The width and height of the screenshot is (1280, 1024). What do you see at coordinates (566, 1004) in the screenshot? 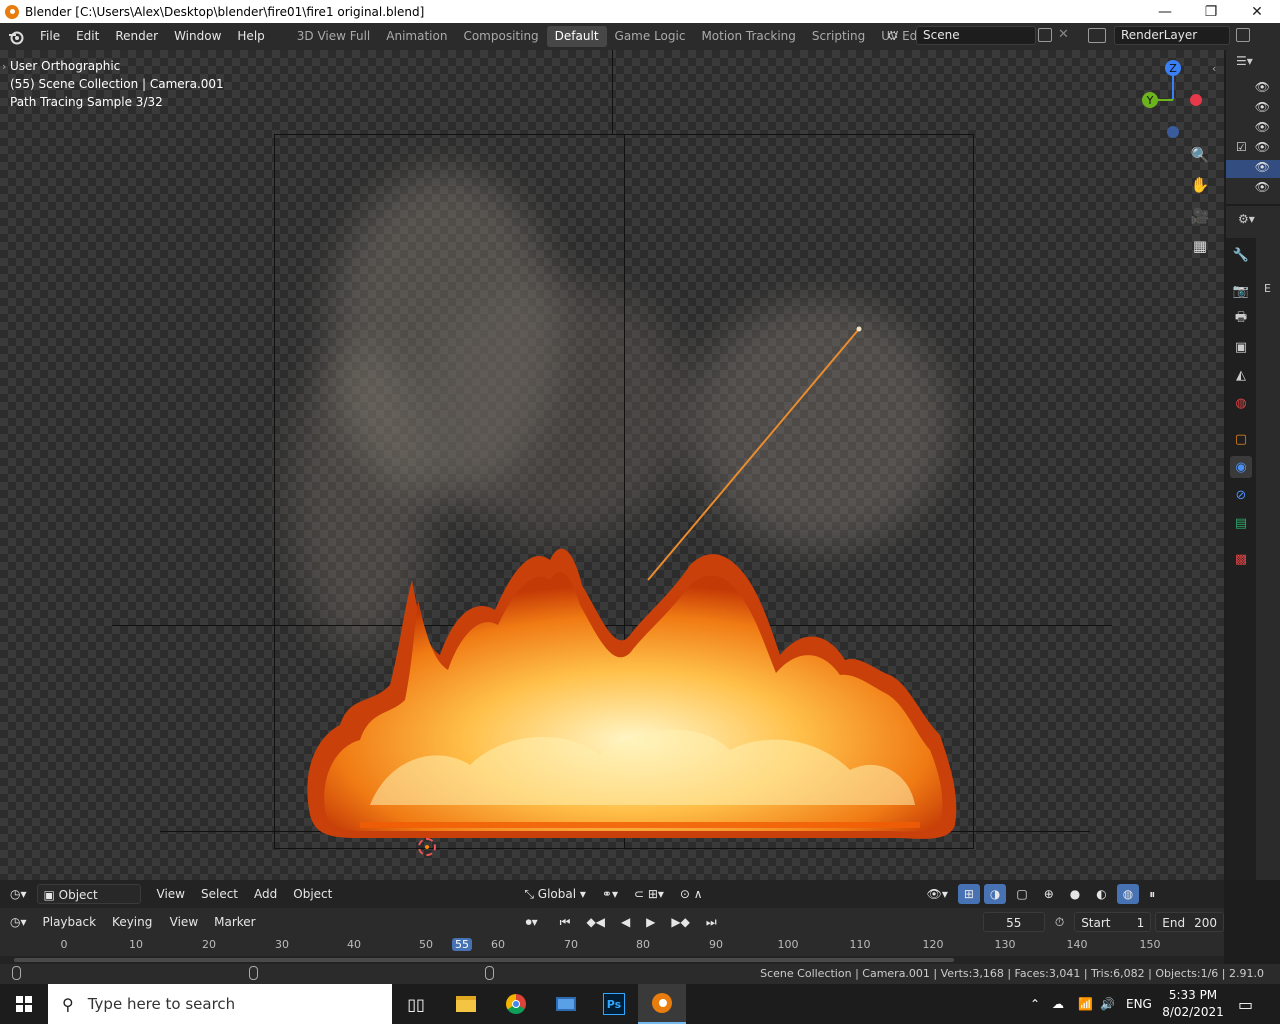
I see `remote-desktop-icon` at bounding box center [566, 1004].